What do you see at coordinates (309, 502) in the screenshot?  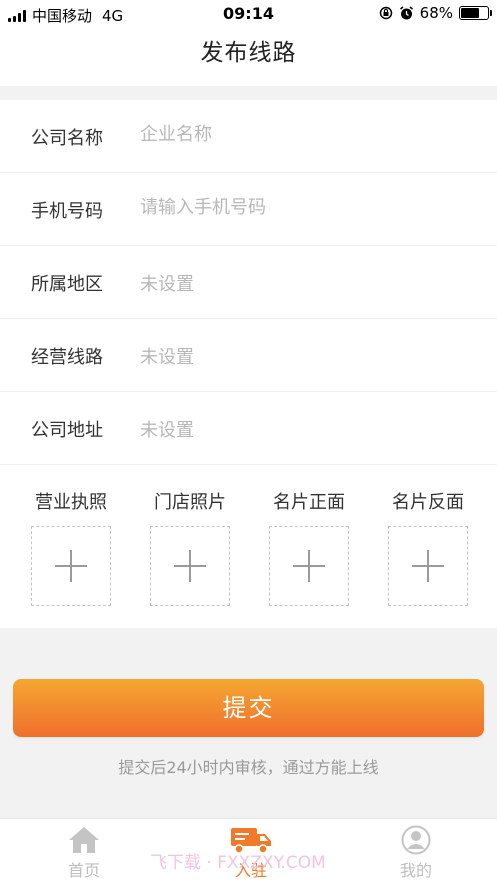 I see `upload-label: 名片正面` at bounding box center [309, 502].